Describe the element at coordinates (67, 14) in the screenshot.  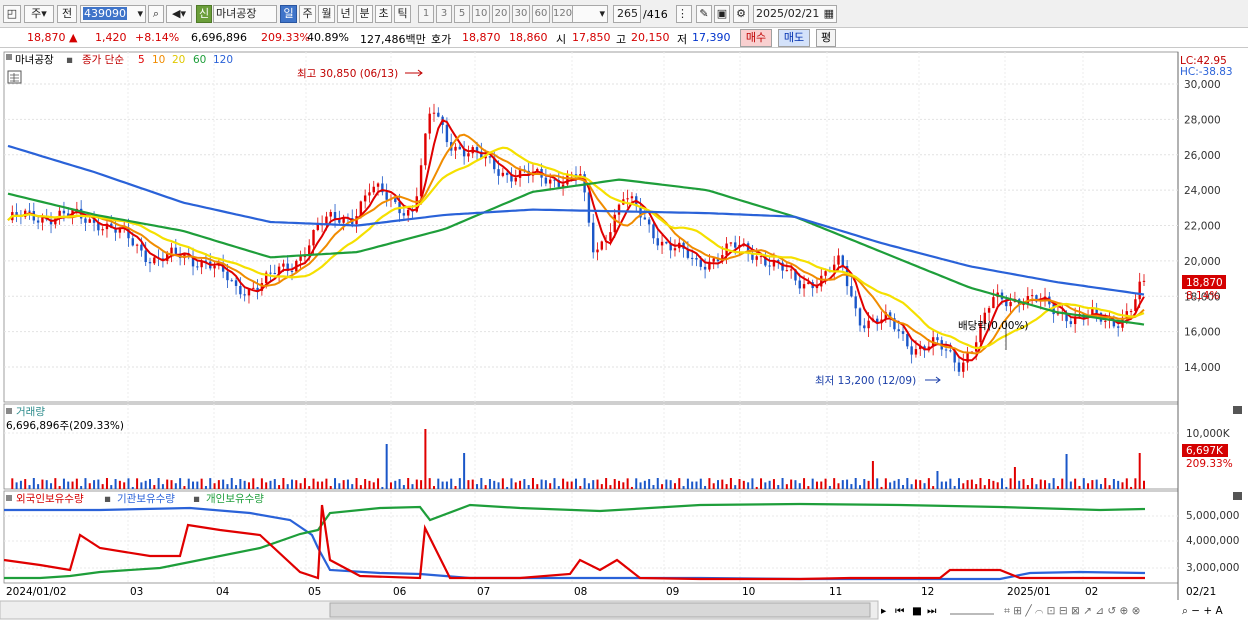
I see `prev-button: 전` at that location.